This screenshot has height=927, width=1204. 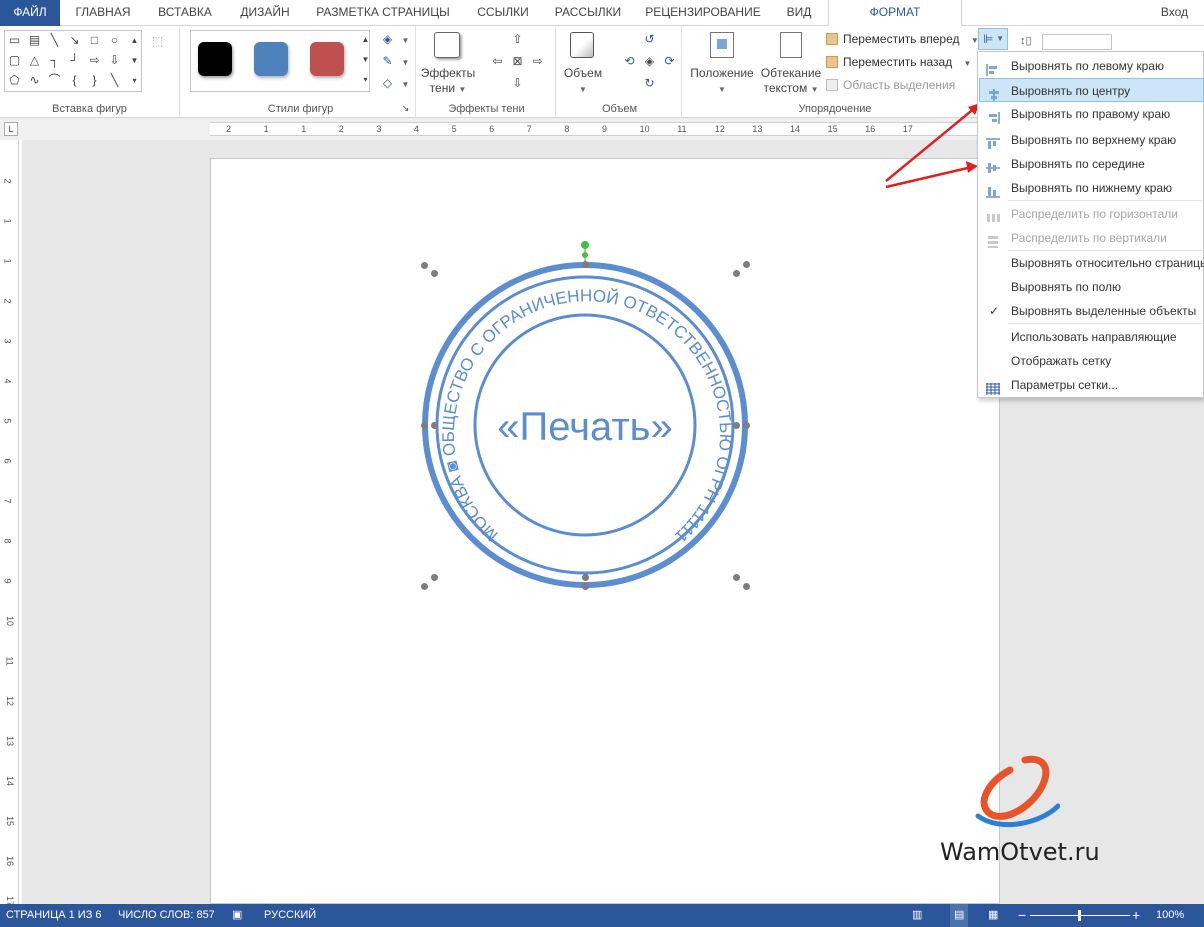 I want to click on elbow-shape-icon: ┘, so click(x=74, y=60).